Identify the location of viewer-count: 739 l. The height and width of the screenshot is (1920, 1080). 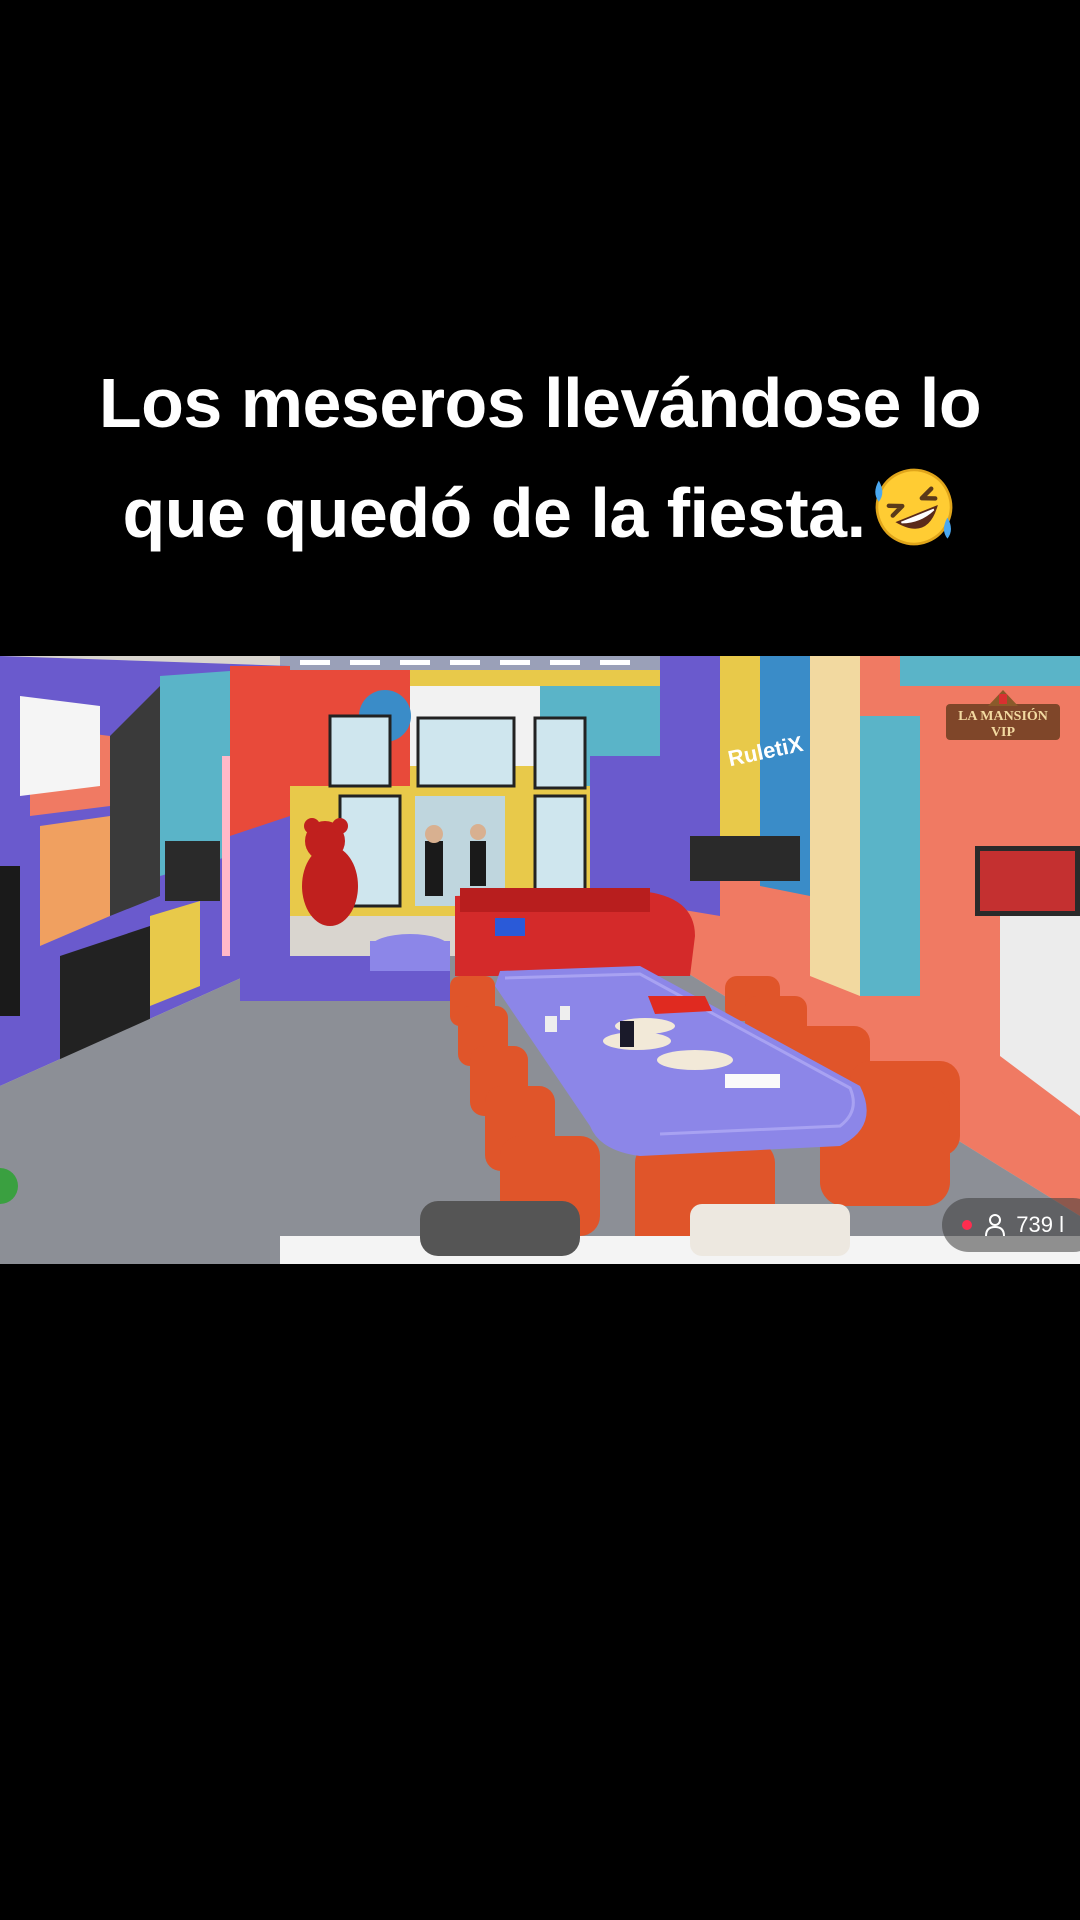
(1040, 1224).